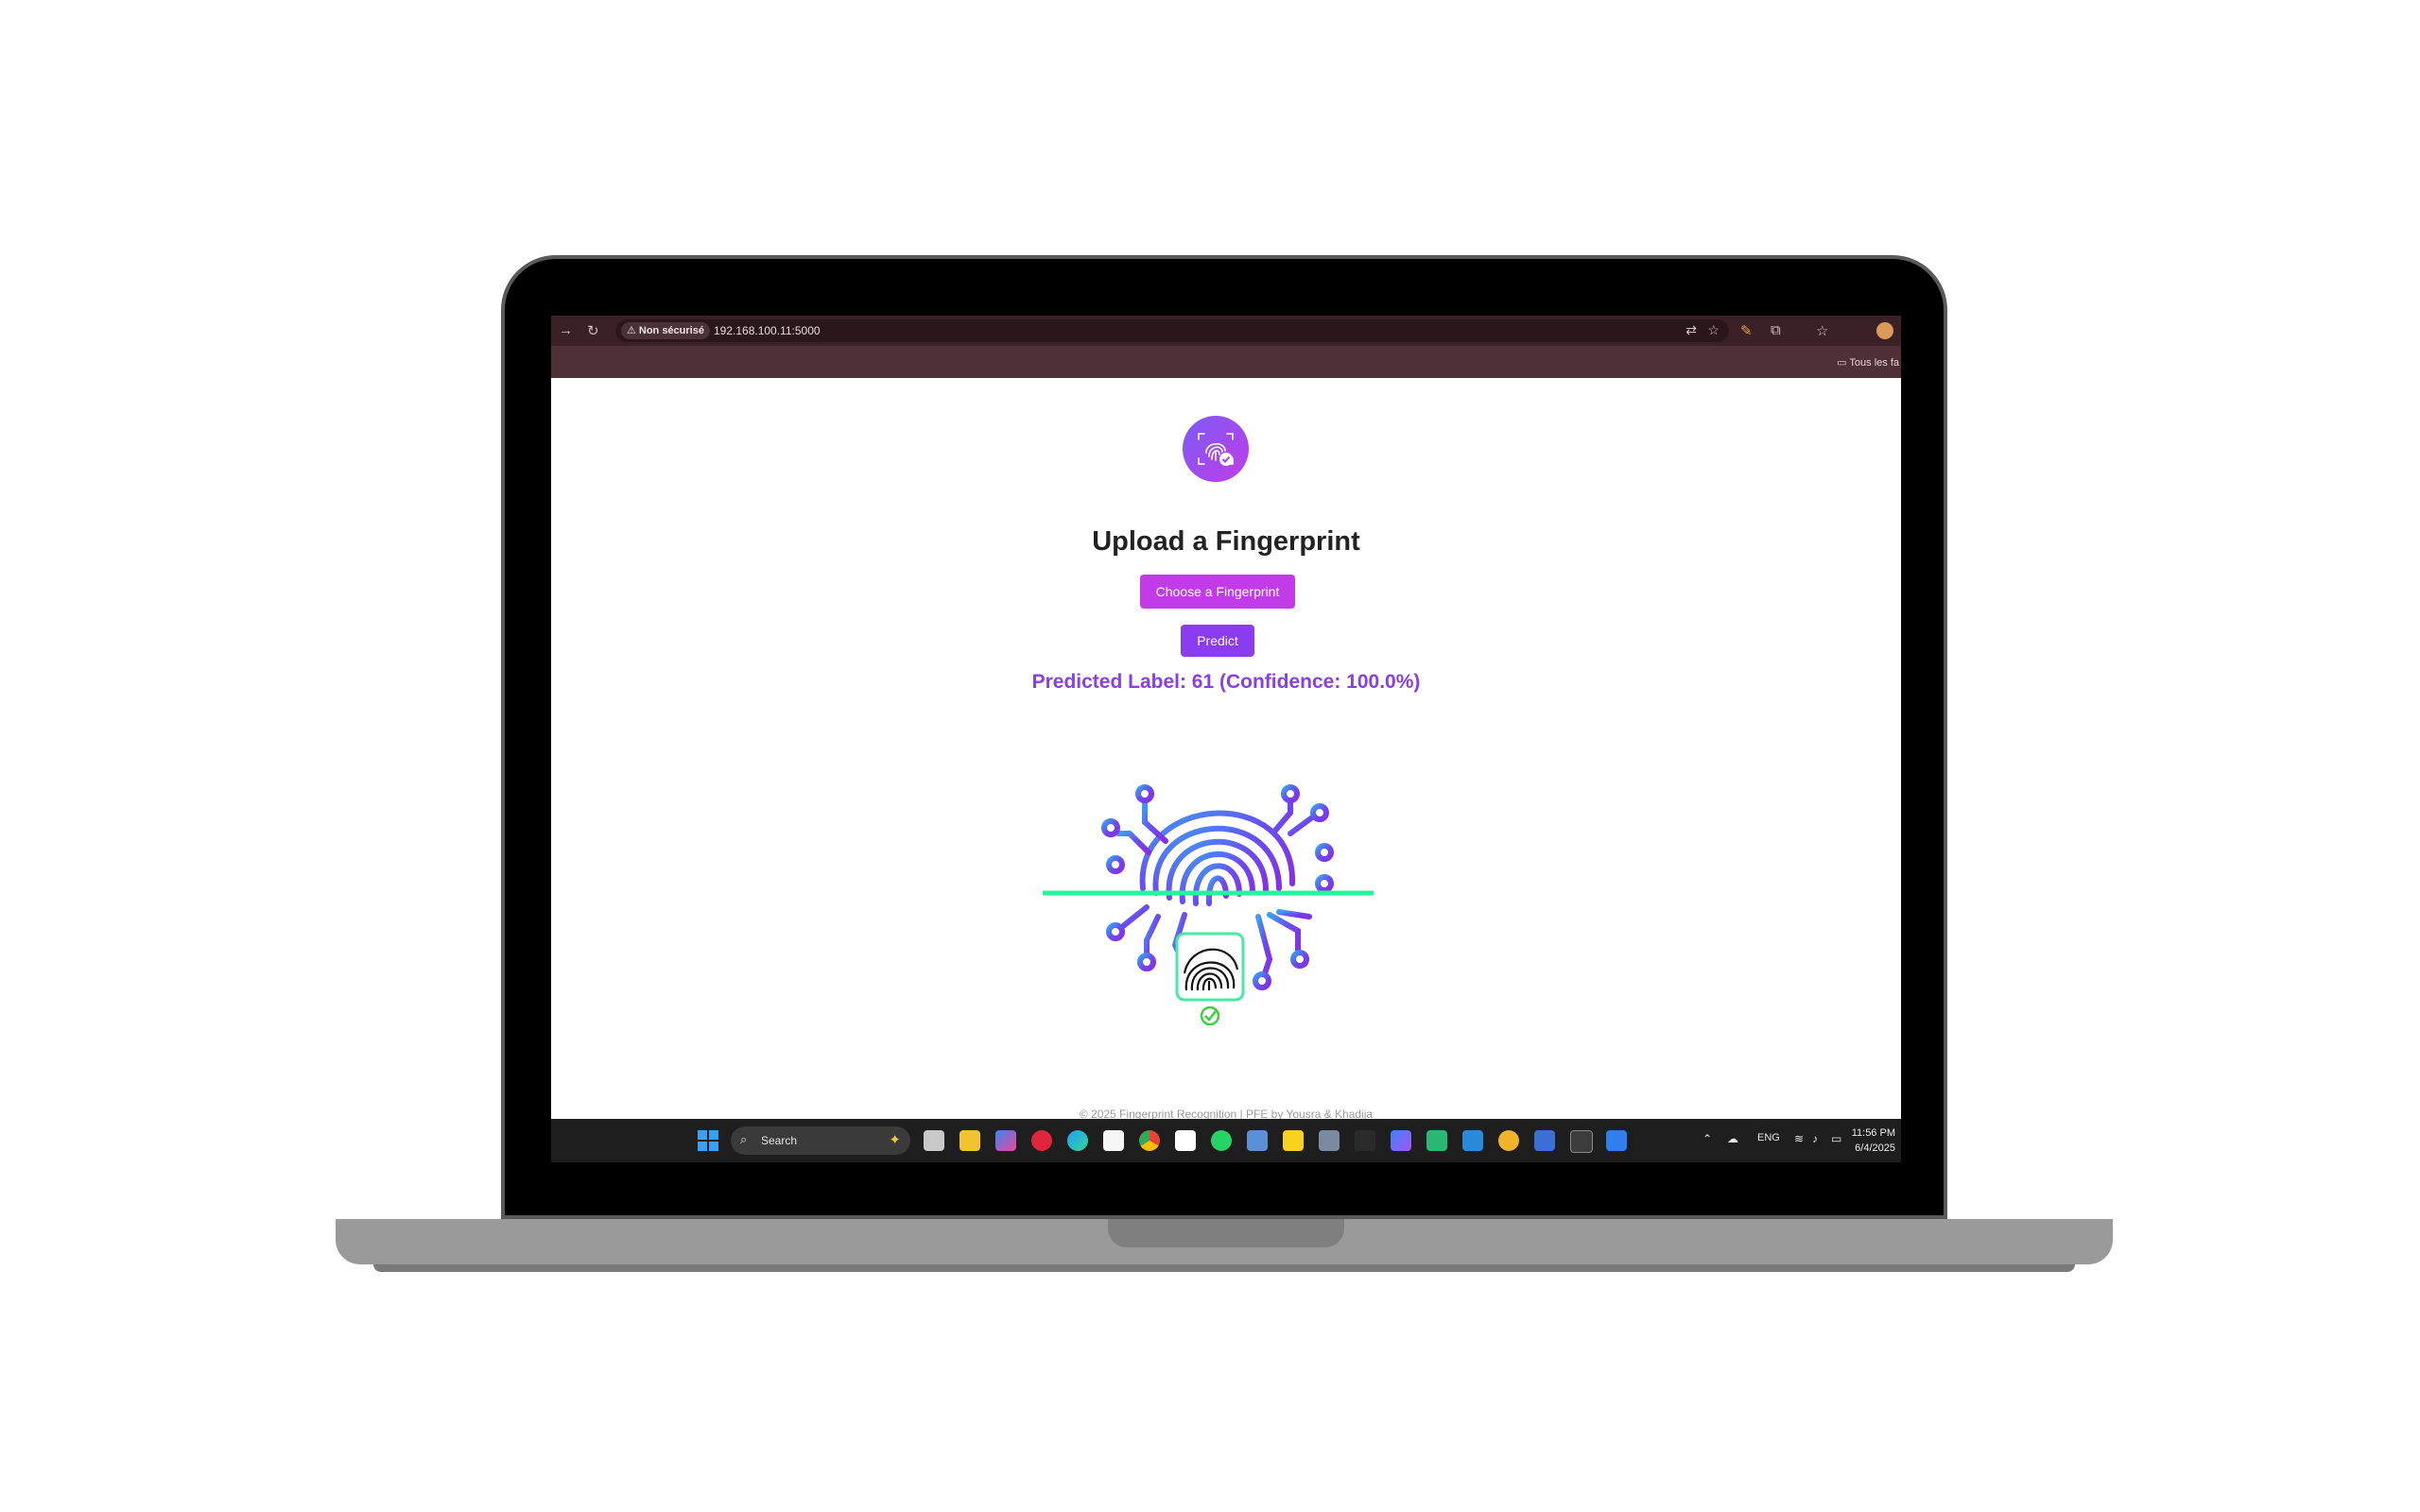 The image size is (2420, 1512). I want to click on capcut-icon, so click(1185, 1140).